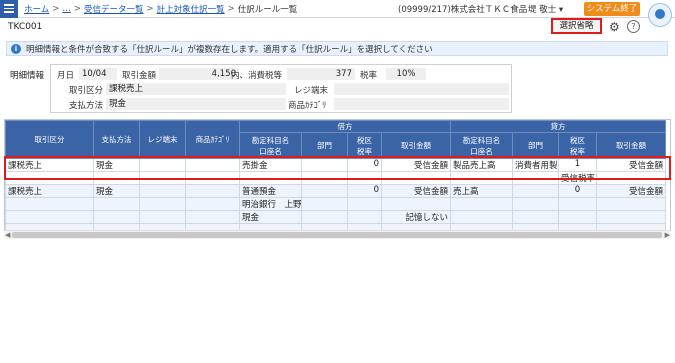 Image resolution: width=675 pixels, height=363 pixels. Describe the element at coordinates (199, 74) in the screenshot. I see `amount-value: 4,150` at that location.